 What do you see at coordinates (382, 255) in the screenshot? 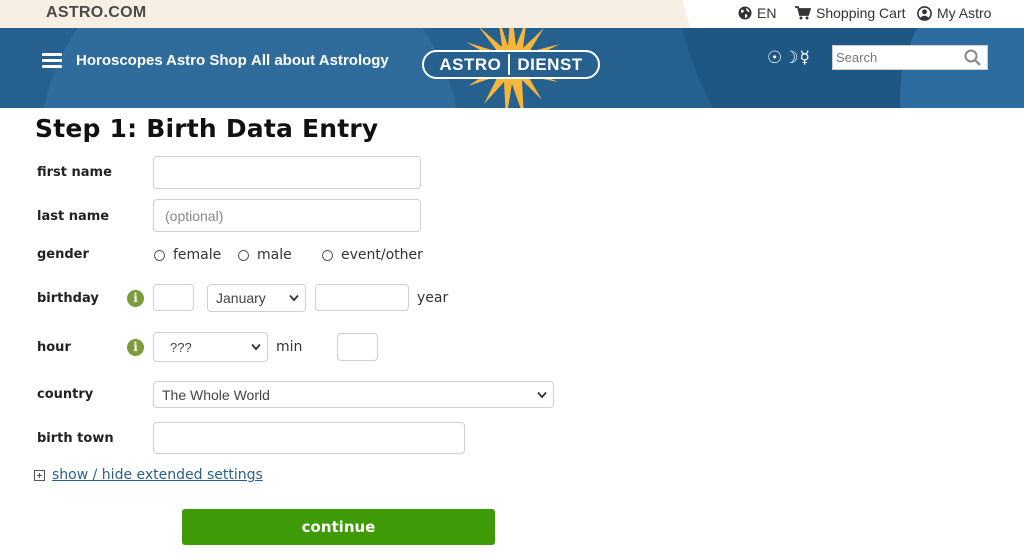
I see `gender-other-label: event/other` at bounding box center [382, 255].